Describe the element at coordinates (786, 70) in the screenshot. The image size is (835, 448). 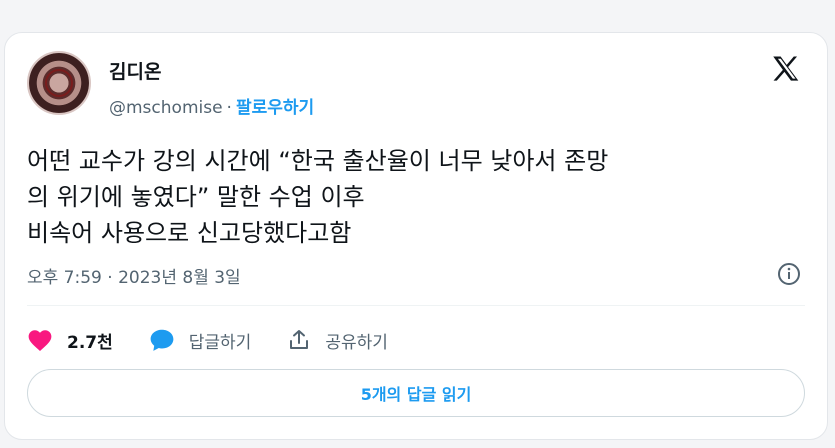
I see `x-logo-icon` at that location.